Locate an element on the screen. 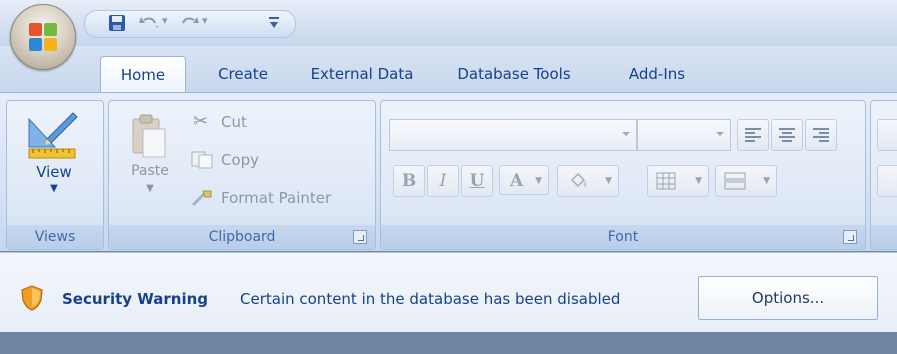 The width and height of the screenshot is (897, 354). undo-dropdown-icon: ▾ is located at coordinates (165, 20).